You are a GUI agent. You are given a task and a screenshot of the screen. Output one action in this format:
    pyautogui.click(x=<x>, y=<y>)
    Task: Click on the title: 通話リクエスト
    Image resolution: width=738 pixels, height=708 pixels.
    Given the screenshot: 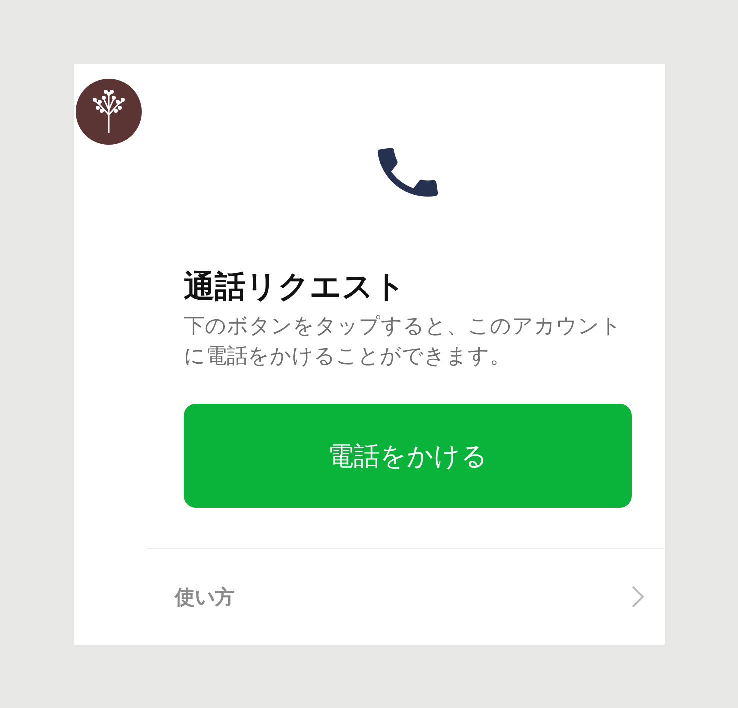 What is the action you would take?
    pyautogui.click(x=295, y=287)
    